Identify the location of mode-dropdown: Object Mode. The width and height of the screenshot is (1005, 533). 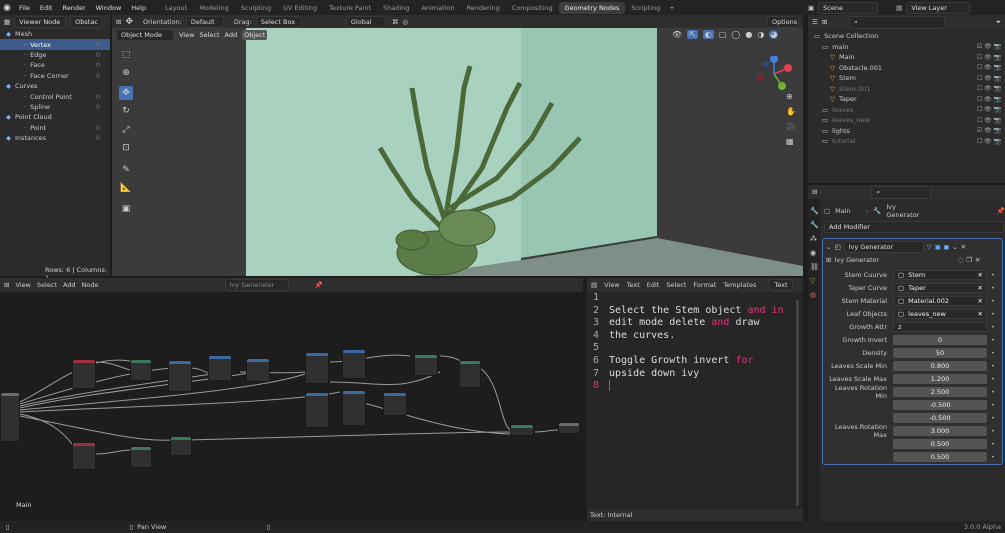
(145, 35).